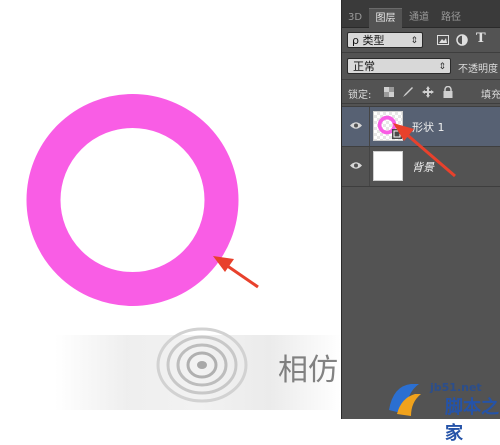  What do you see at coordinates (405, 400) in the screenshot?
I see `logo-icon` at bounding box center [405, 400].